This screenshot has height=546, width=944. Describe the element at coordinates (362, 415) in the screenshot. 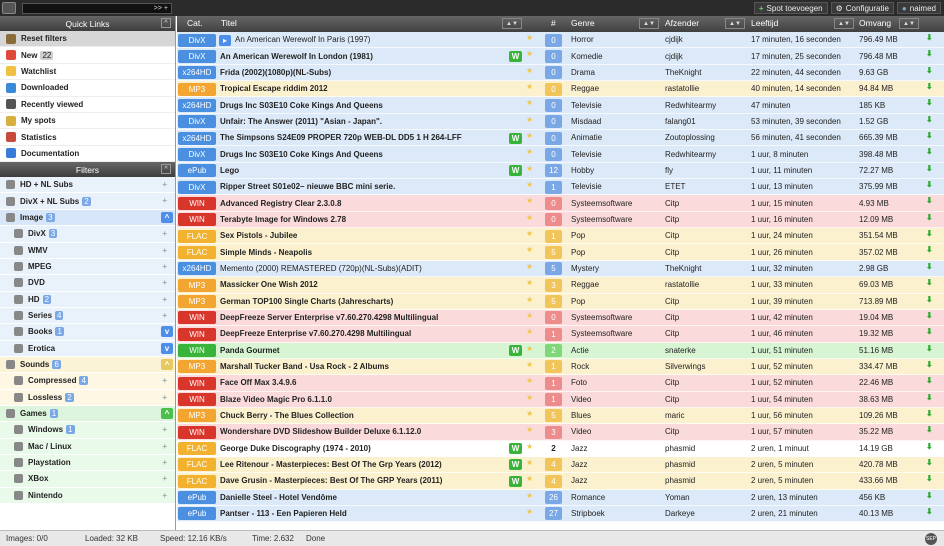

I see `spot-title: Chuck Berry - The Blues Collection` at that location.